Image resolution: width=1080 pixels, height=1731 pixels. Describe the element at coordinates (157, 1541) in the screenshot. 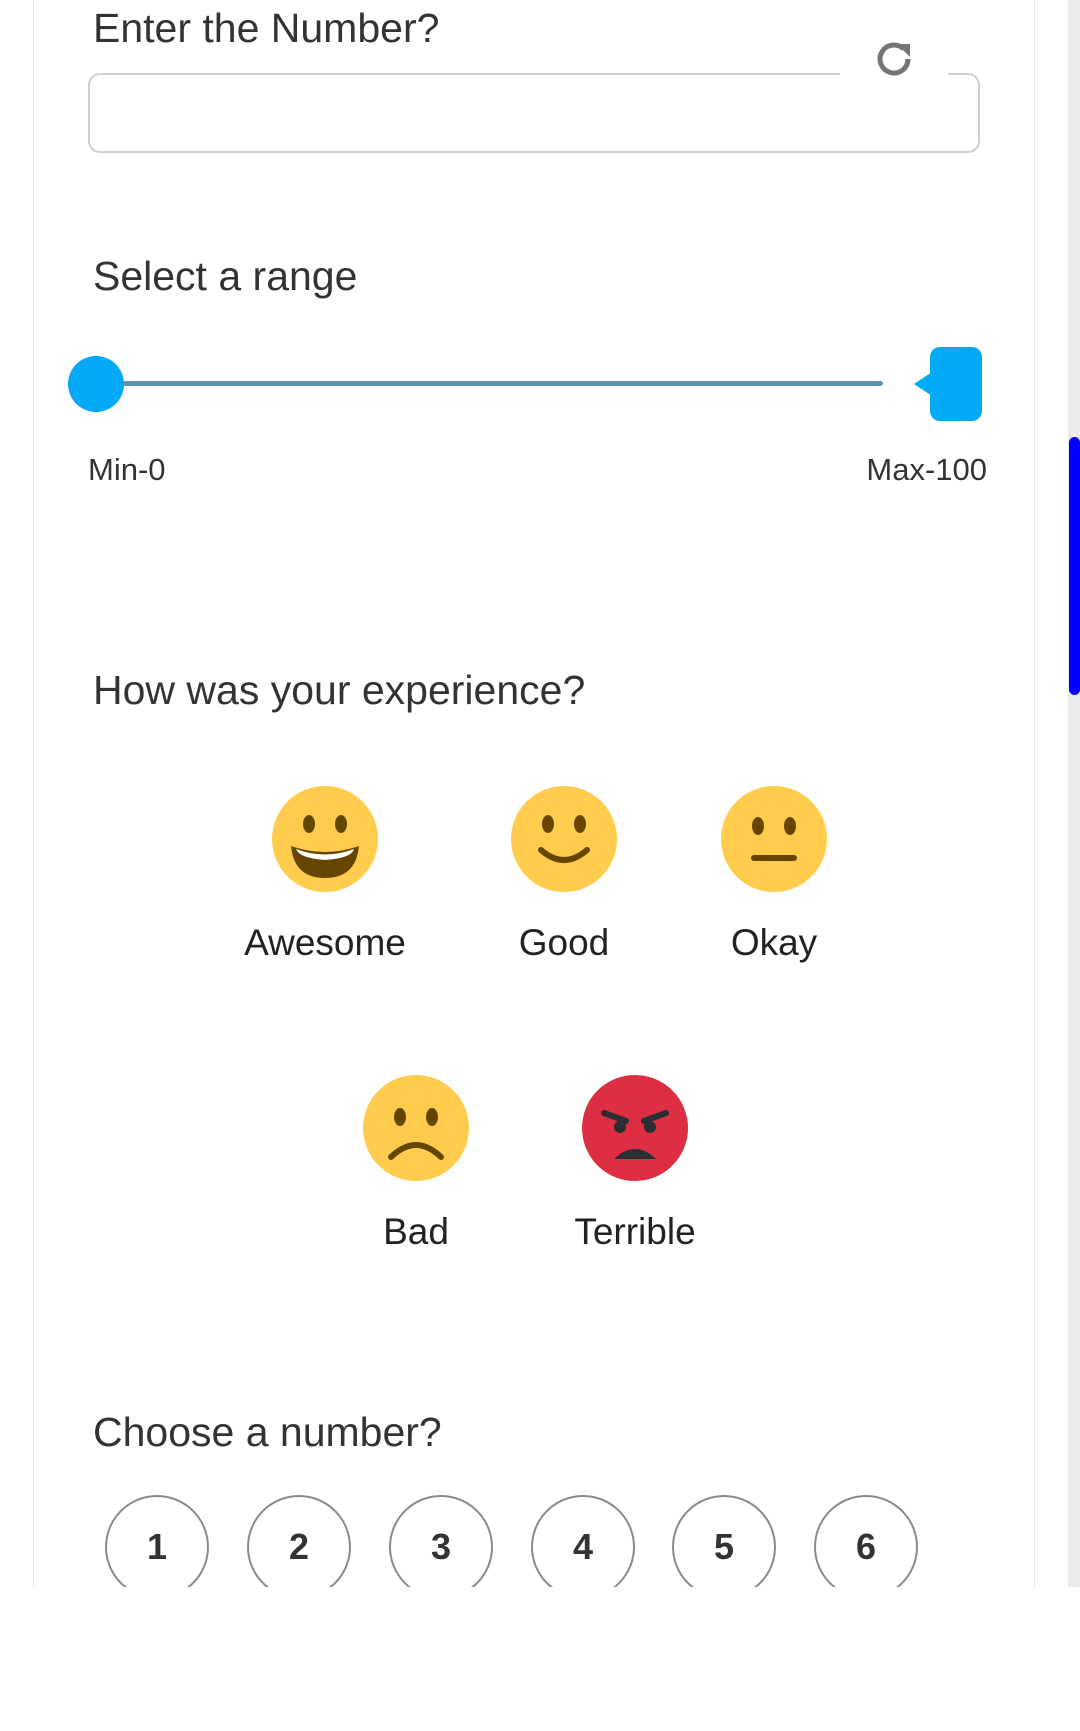

I see `number-option-1: 1` at that location.